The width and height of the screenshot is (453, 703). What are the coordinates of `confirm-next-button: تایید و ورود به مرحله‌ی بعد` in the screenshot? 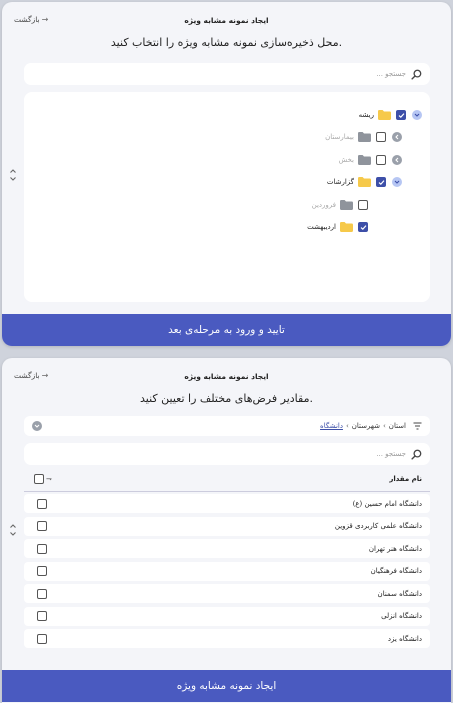 It's located at (226, 330).